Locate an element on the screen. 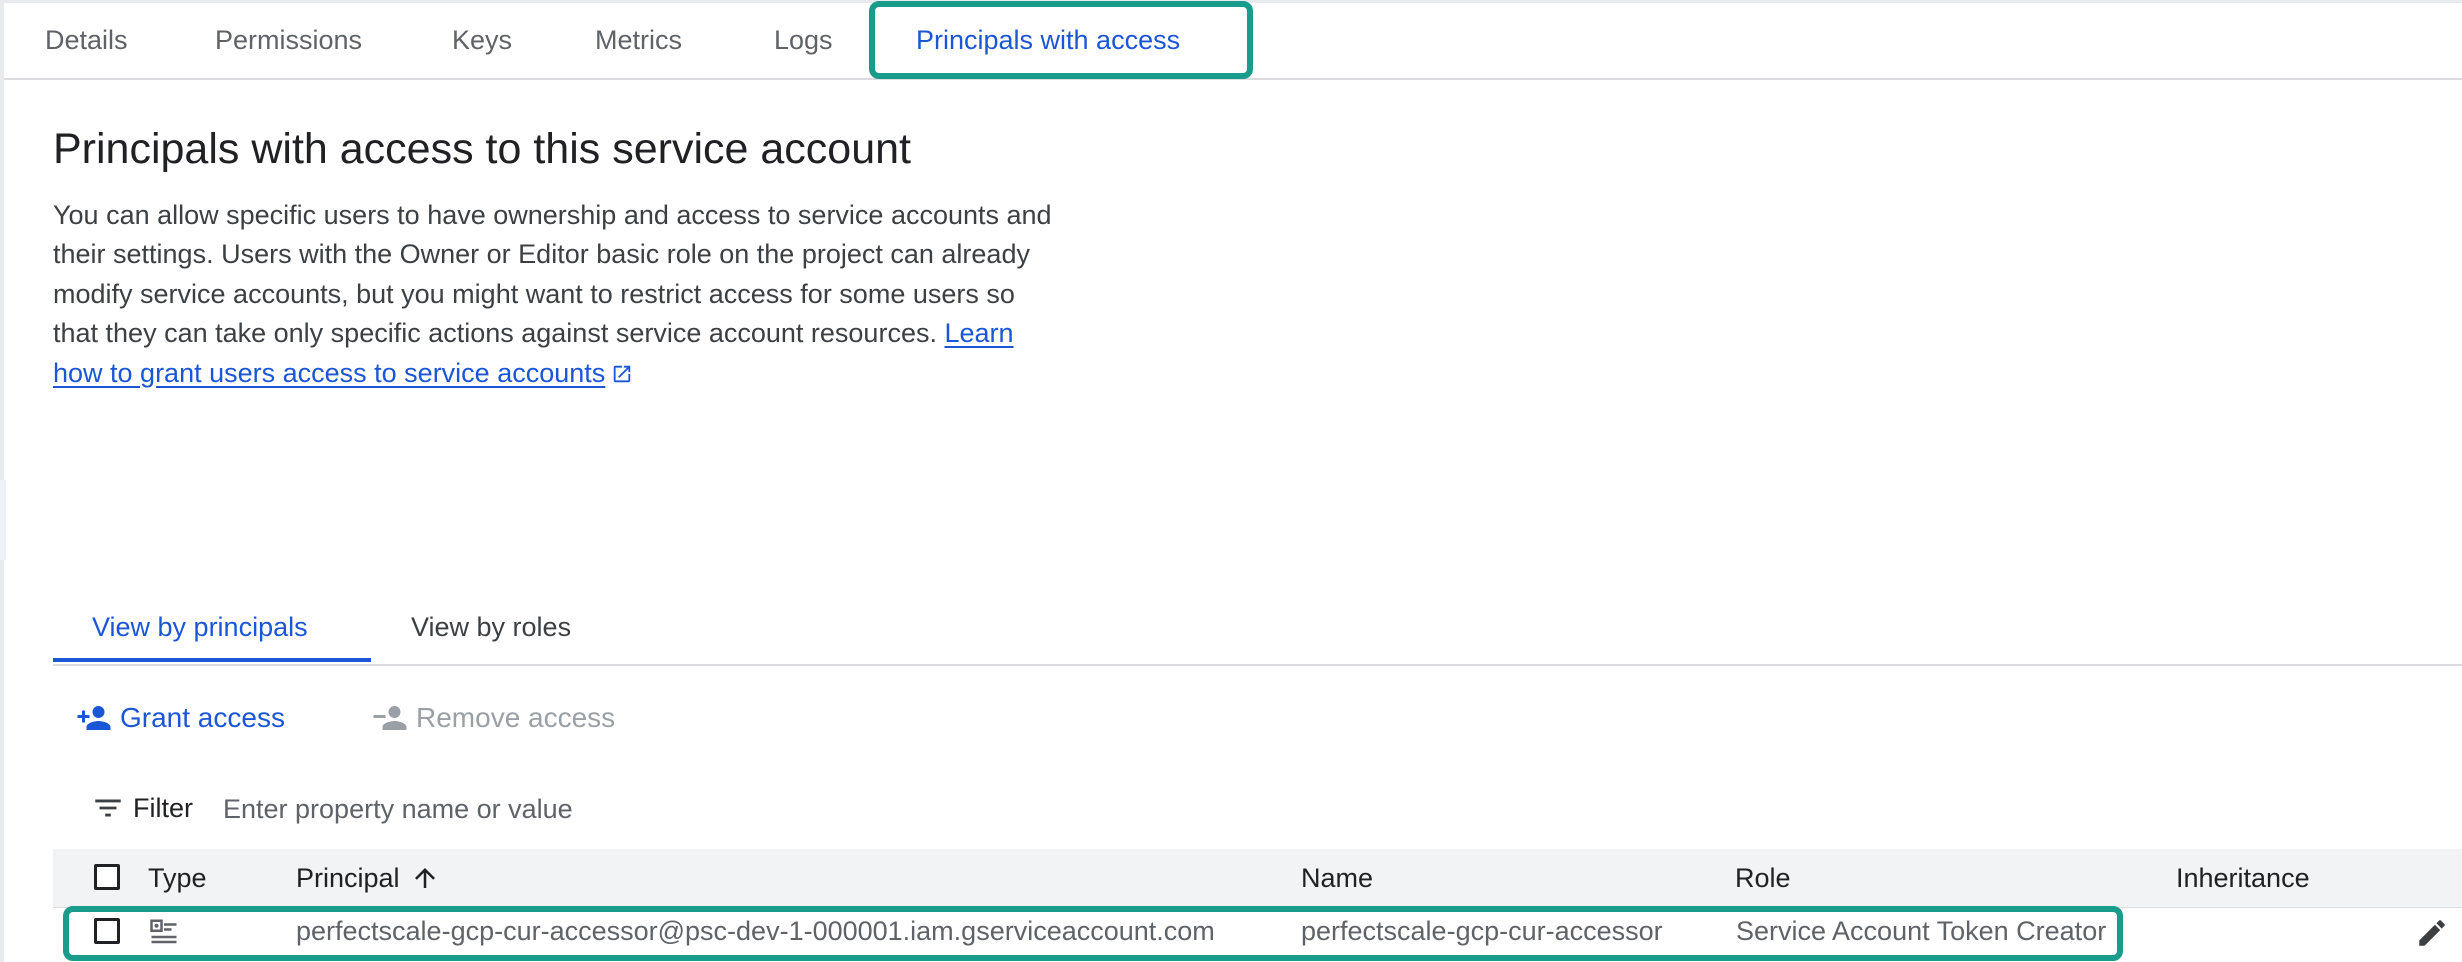 The width and height of the screenshot is (2462, 962). select-all-checkbox is located at coordinates (107, 877).